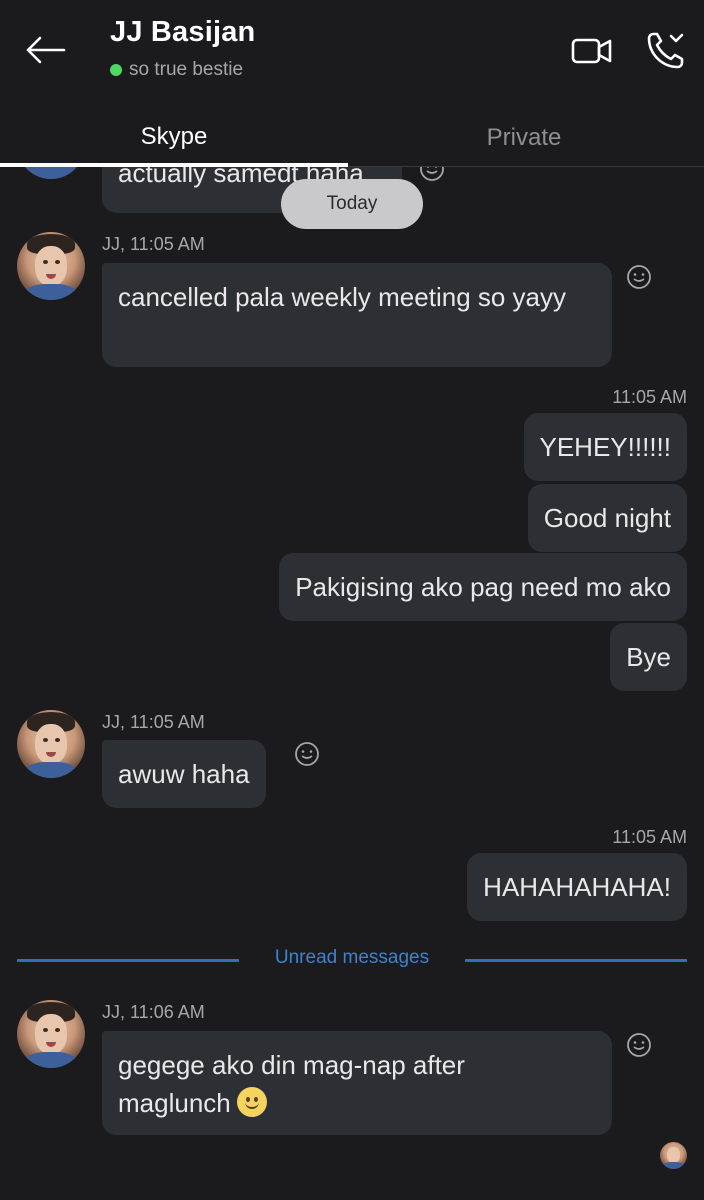 The height and width of the screenshot is (1200, 704). I want to click on arrow-left-icon, so click(46, 50).